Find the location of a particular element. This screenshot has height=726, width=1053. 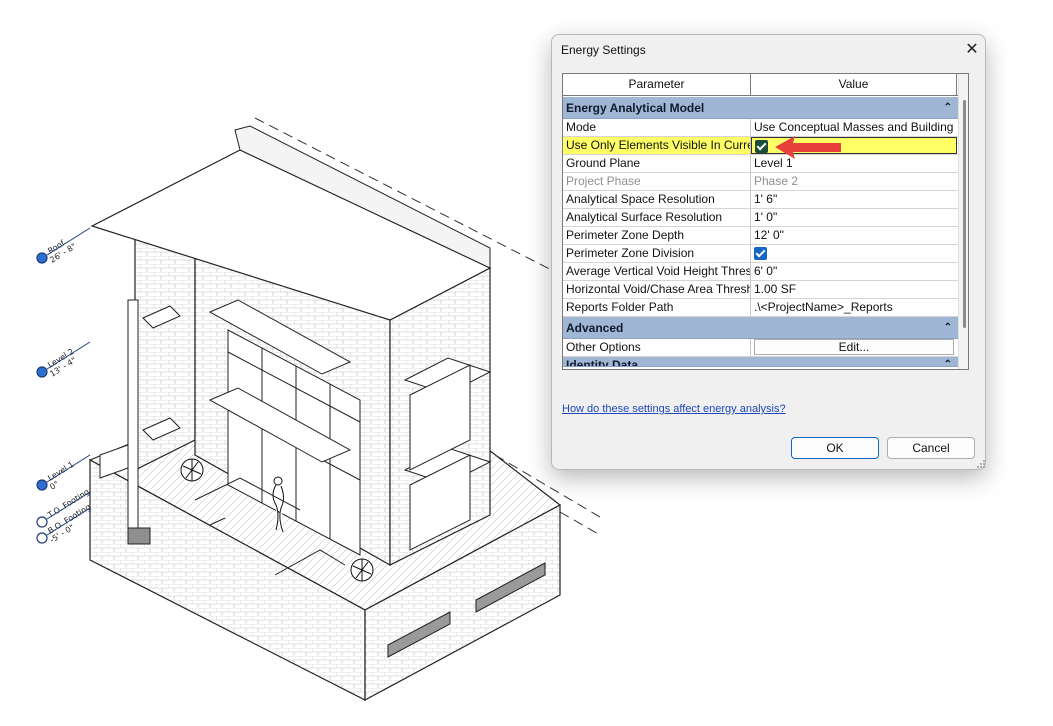

row-use-only-visible-elements: Use Only Elements Visible In Curre is located at coordinates (760, 146).